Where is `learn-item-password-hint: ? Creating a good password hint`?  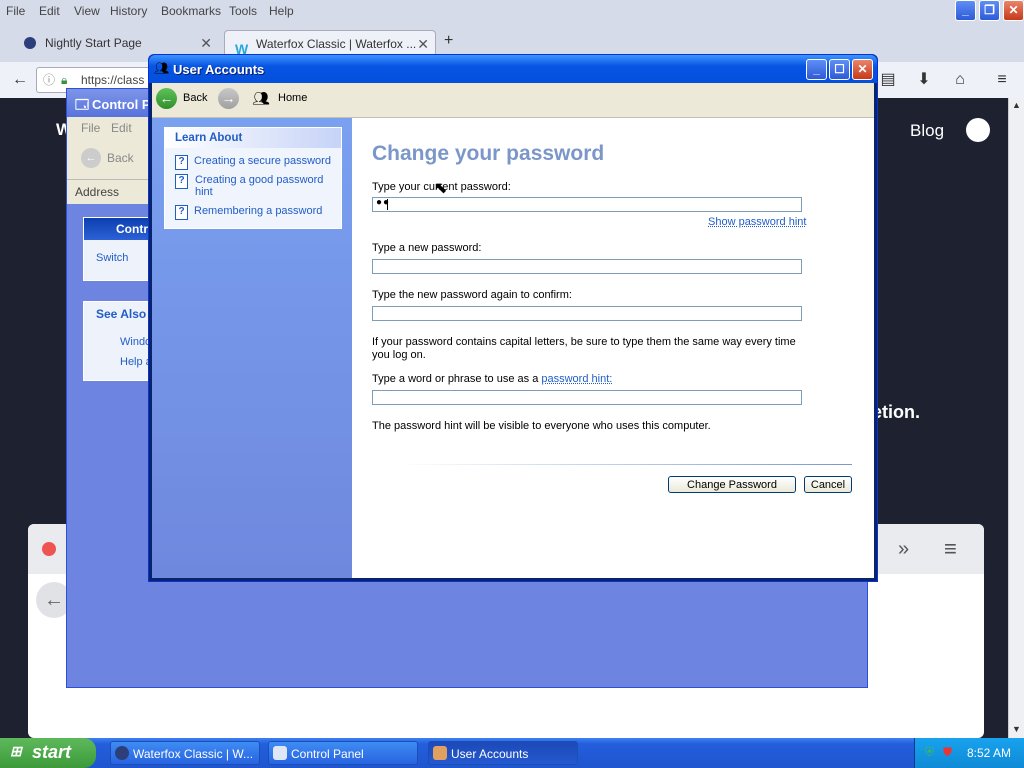
learn-item-password-hint: ? Creating a good password hint is located at coordinates (255, 186).